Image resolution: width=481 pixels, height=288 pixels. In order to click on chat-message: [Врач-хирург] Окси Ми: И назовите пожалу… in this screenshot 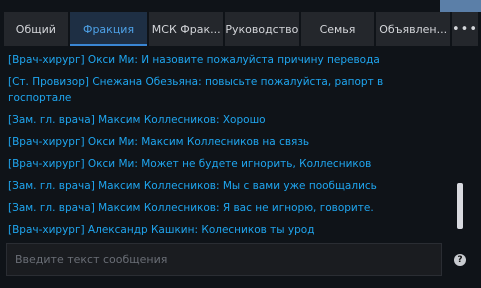, I will do `click(194, 60)`.